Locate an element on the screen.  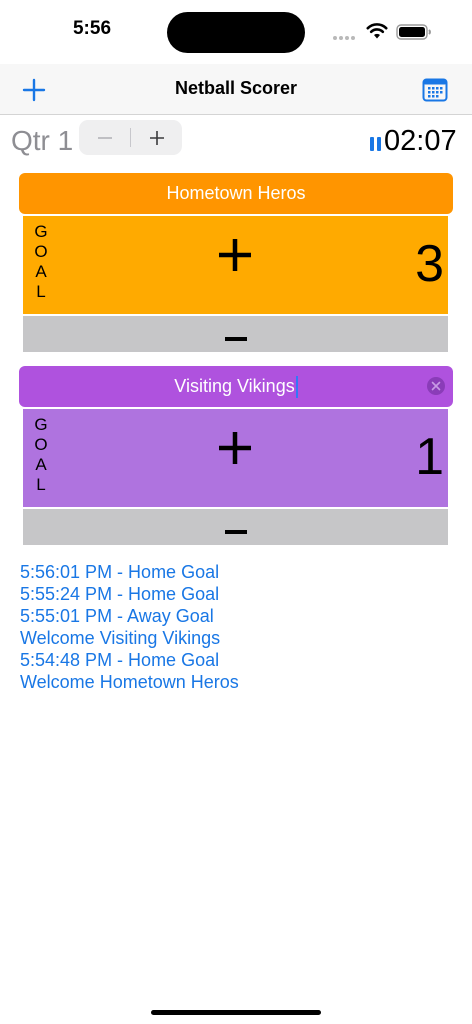
status-time: 5:56 is located at coordinates (92, 28).